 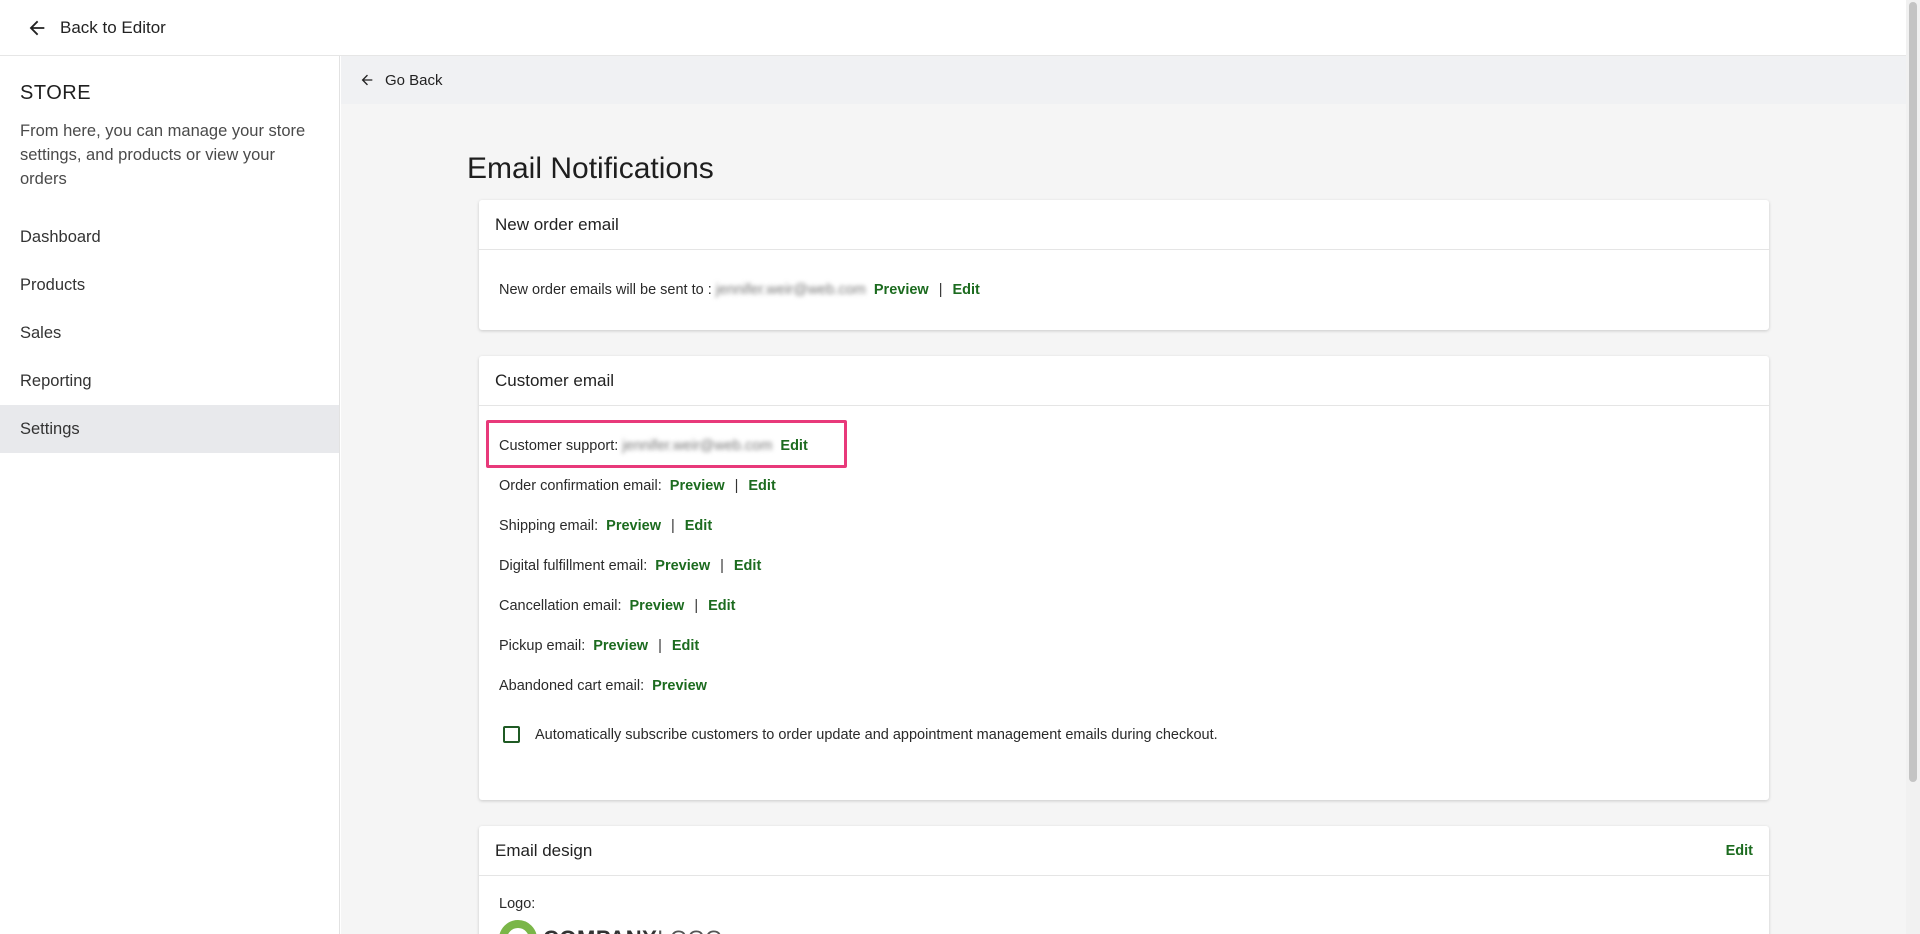 I want to click on back-to-editor-button: Back to Editor, so click(x=96, y=28).